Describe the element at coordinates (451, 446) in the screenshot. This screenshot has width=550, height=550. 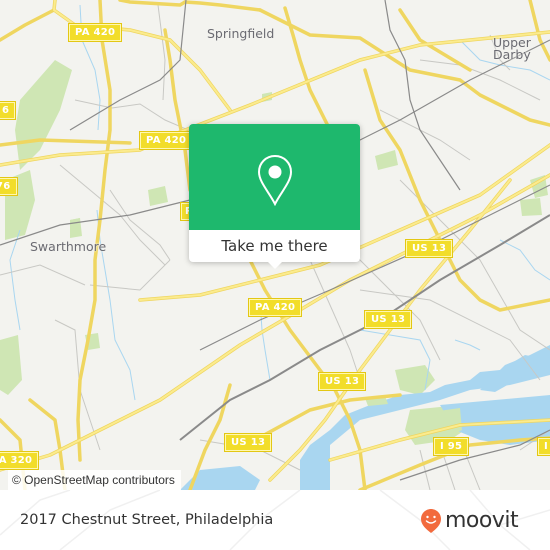
I see `route-shield-i95: I 95` at that location.